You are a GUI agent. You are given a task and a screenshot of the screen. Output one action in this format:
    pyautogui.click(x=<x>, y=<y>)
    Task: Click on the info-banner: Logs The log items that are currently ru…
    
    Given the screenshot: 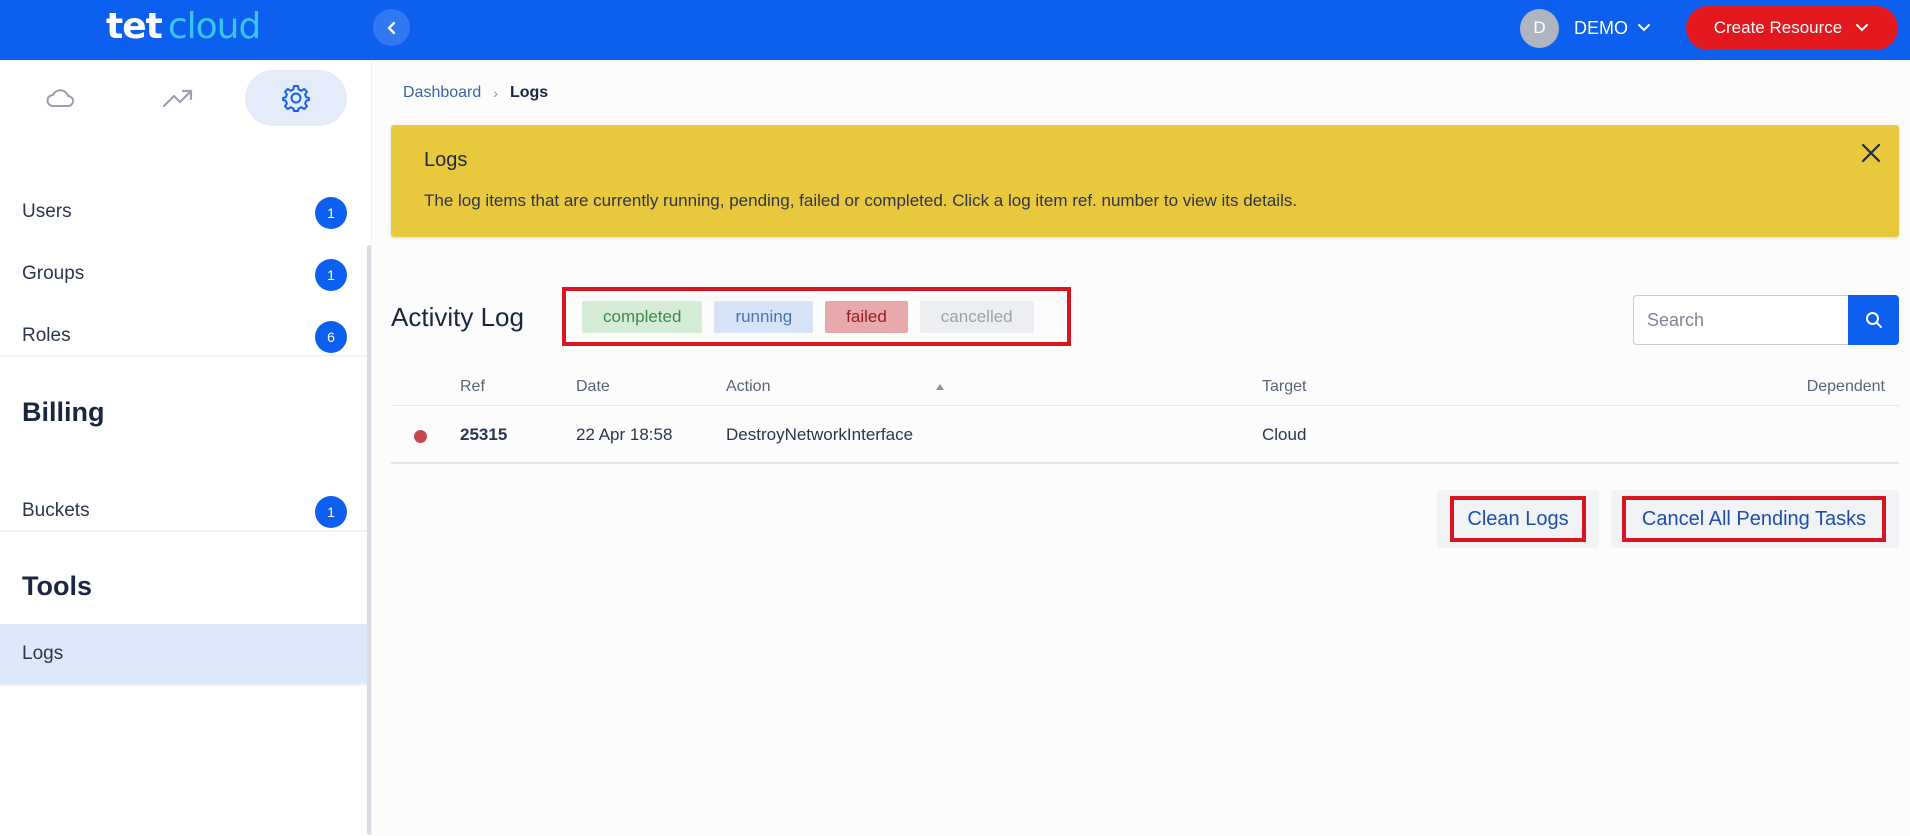 What is the action you would take?
    pyautogui.click(x=1145, y=181)
    